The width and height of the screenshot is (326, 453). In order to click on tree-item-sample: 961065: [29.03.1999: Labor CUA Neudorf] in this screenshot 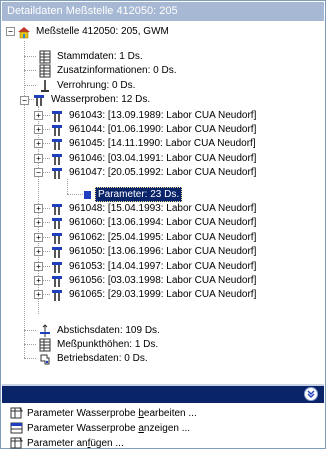, I will do `click(154, 294)`.